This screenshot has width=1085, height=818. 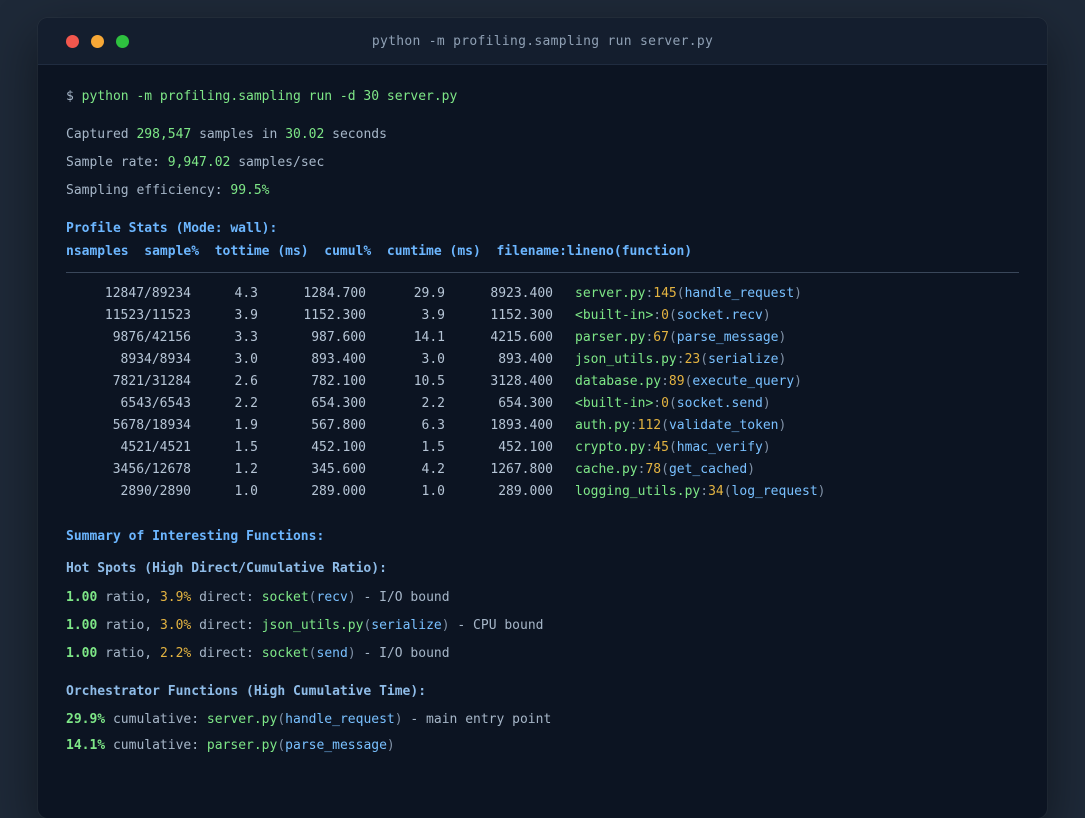 I want to click on orchestrator-target: server.py, so click(x=242, y=719).